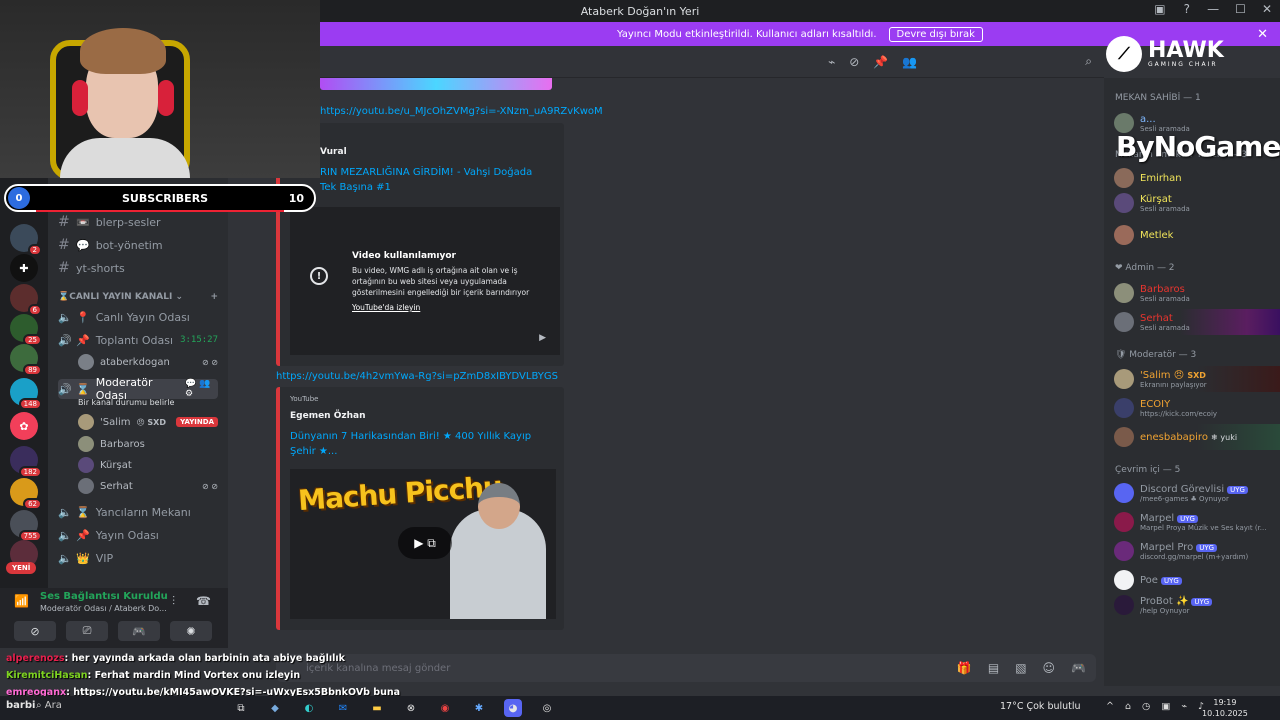 This screenshot has height=720, width=1280. What do you see at coordinates (1049, 668) in the screenshot?
I see `emoji-icon: ☺` at bounding box center [1049, 668].